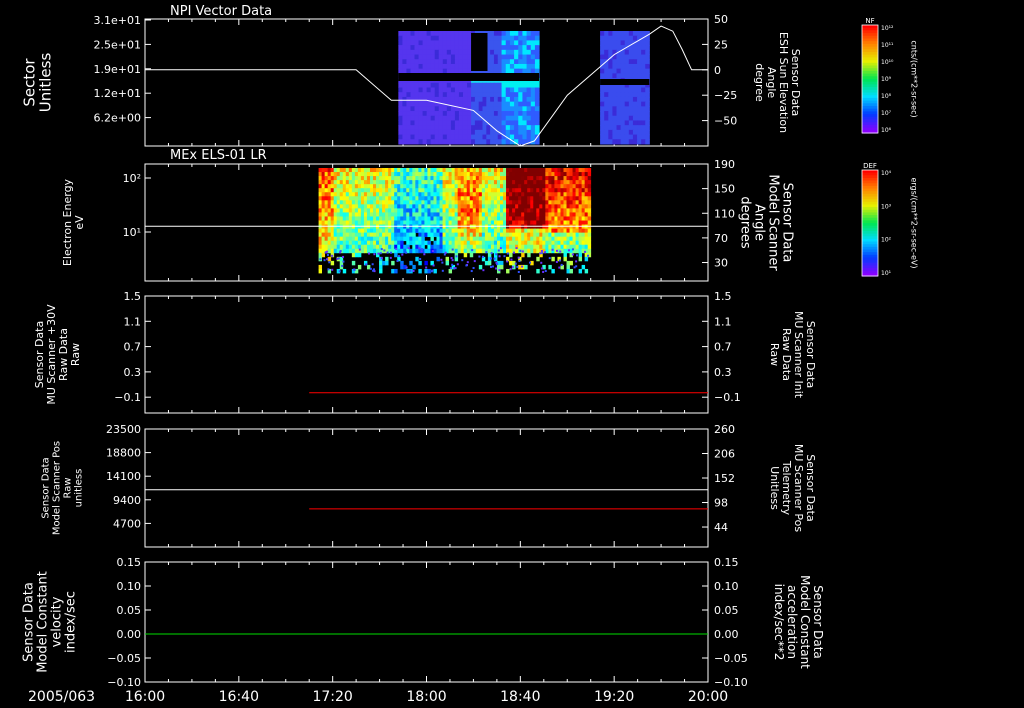 The image size is (1024, 708). Describe the element at coordinates (520, 697) in the screenshot. I see `time-tick-label: 18:40` at that location.